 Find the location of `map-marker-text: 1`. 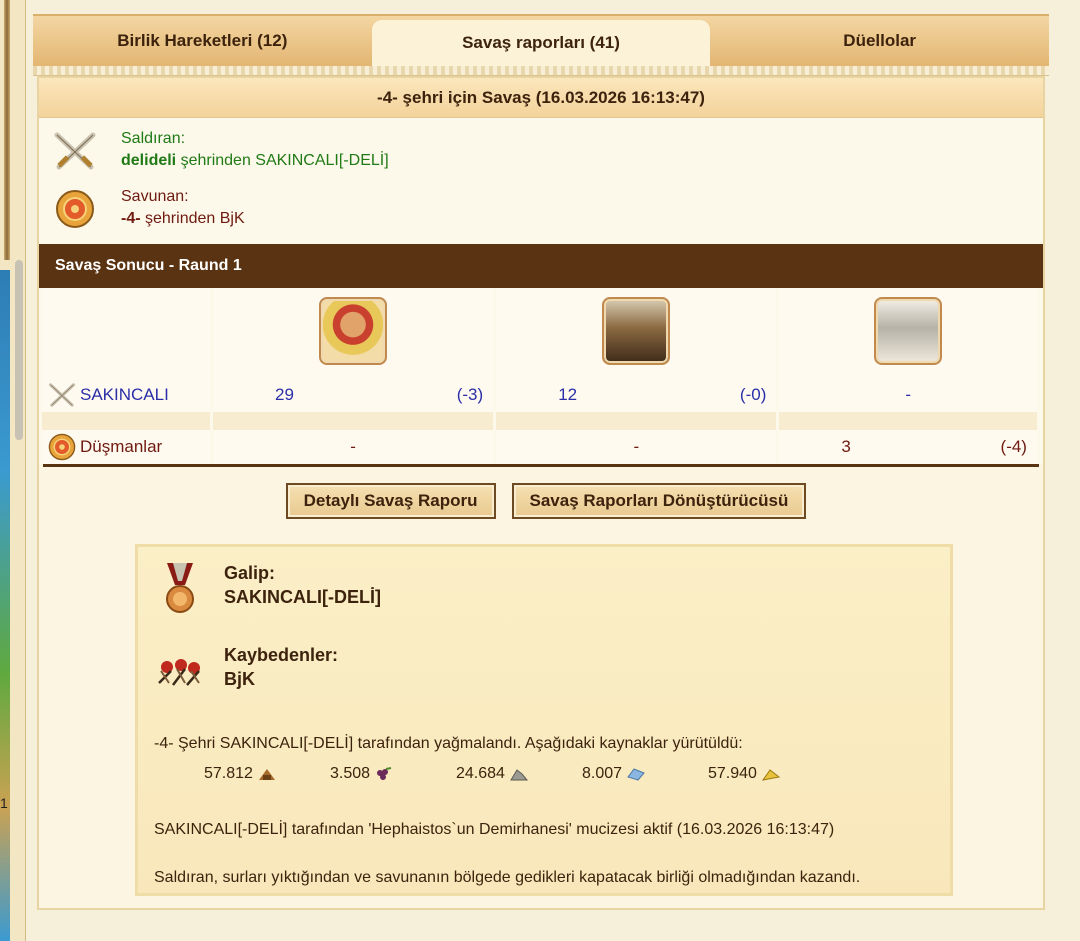

map-marker-text: 1 is located at coordinates (4, 803).